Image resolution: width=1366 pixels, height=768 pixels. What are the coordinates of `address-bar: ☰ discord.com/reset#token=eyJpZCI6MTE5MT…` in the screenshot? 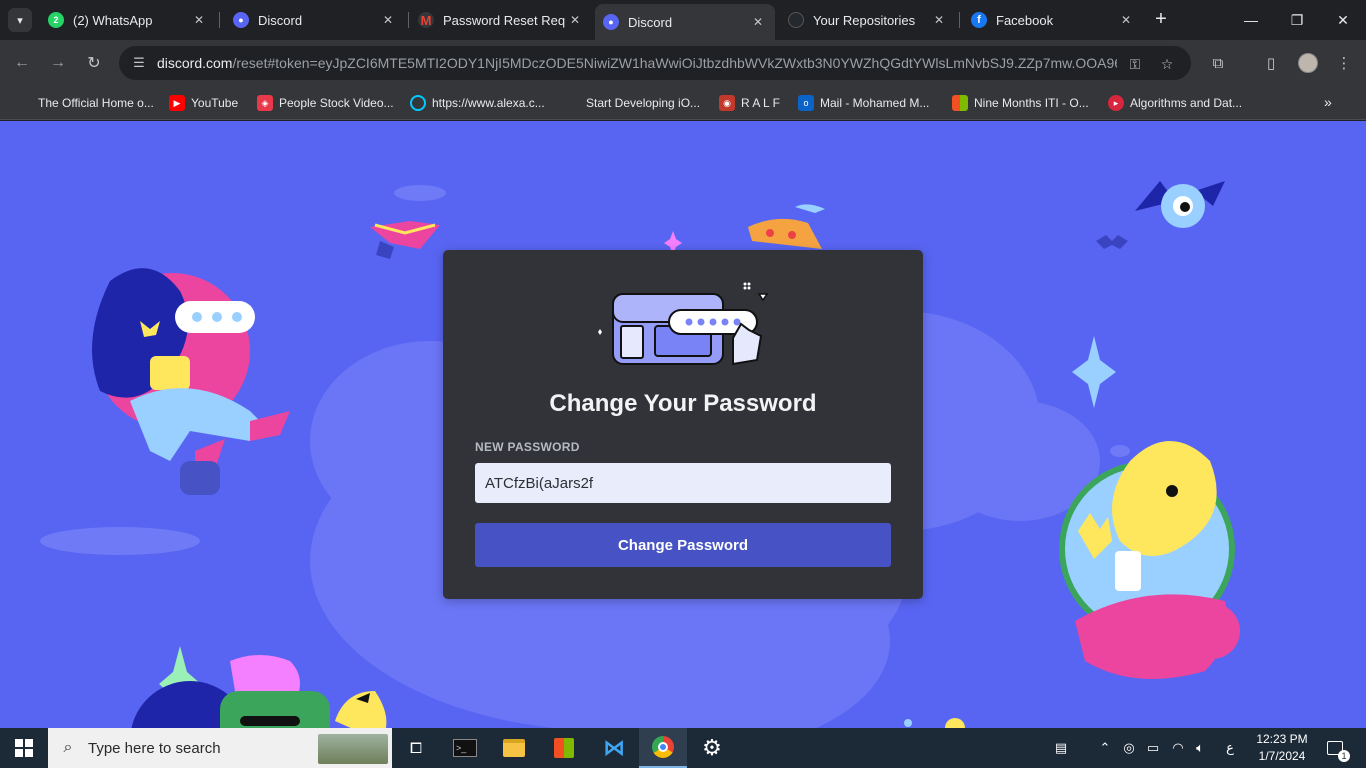 It's located at (655, 63).